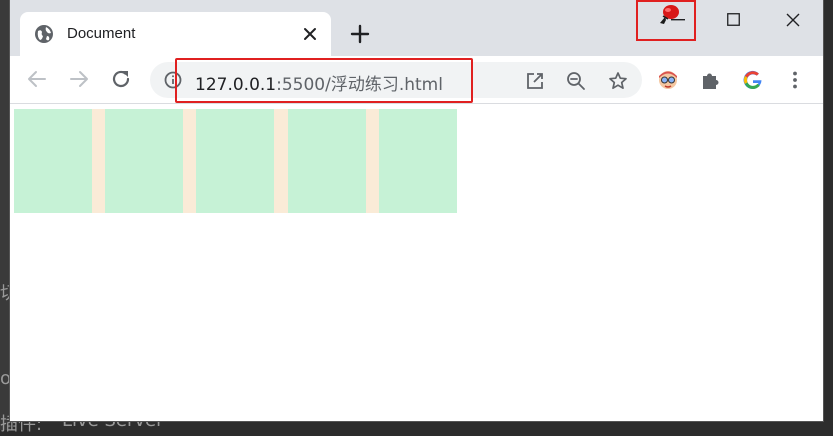 This screenshot has width=833, height=436. Describe the element at coordinates (79, 79) in the screenshot. I see `arrow-right-icon` at that location.